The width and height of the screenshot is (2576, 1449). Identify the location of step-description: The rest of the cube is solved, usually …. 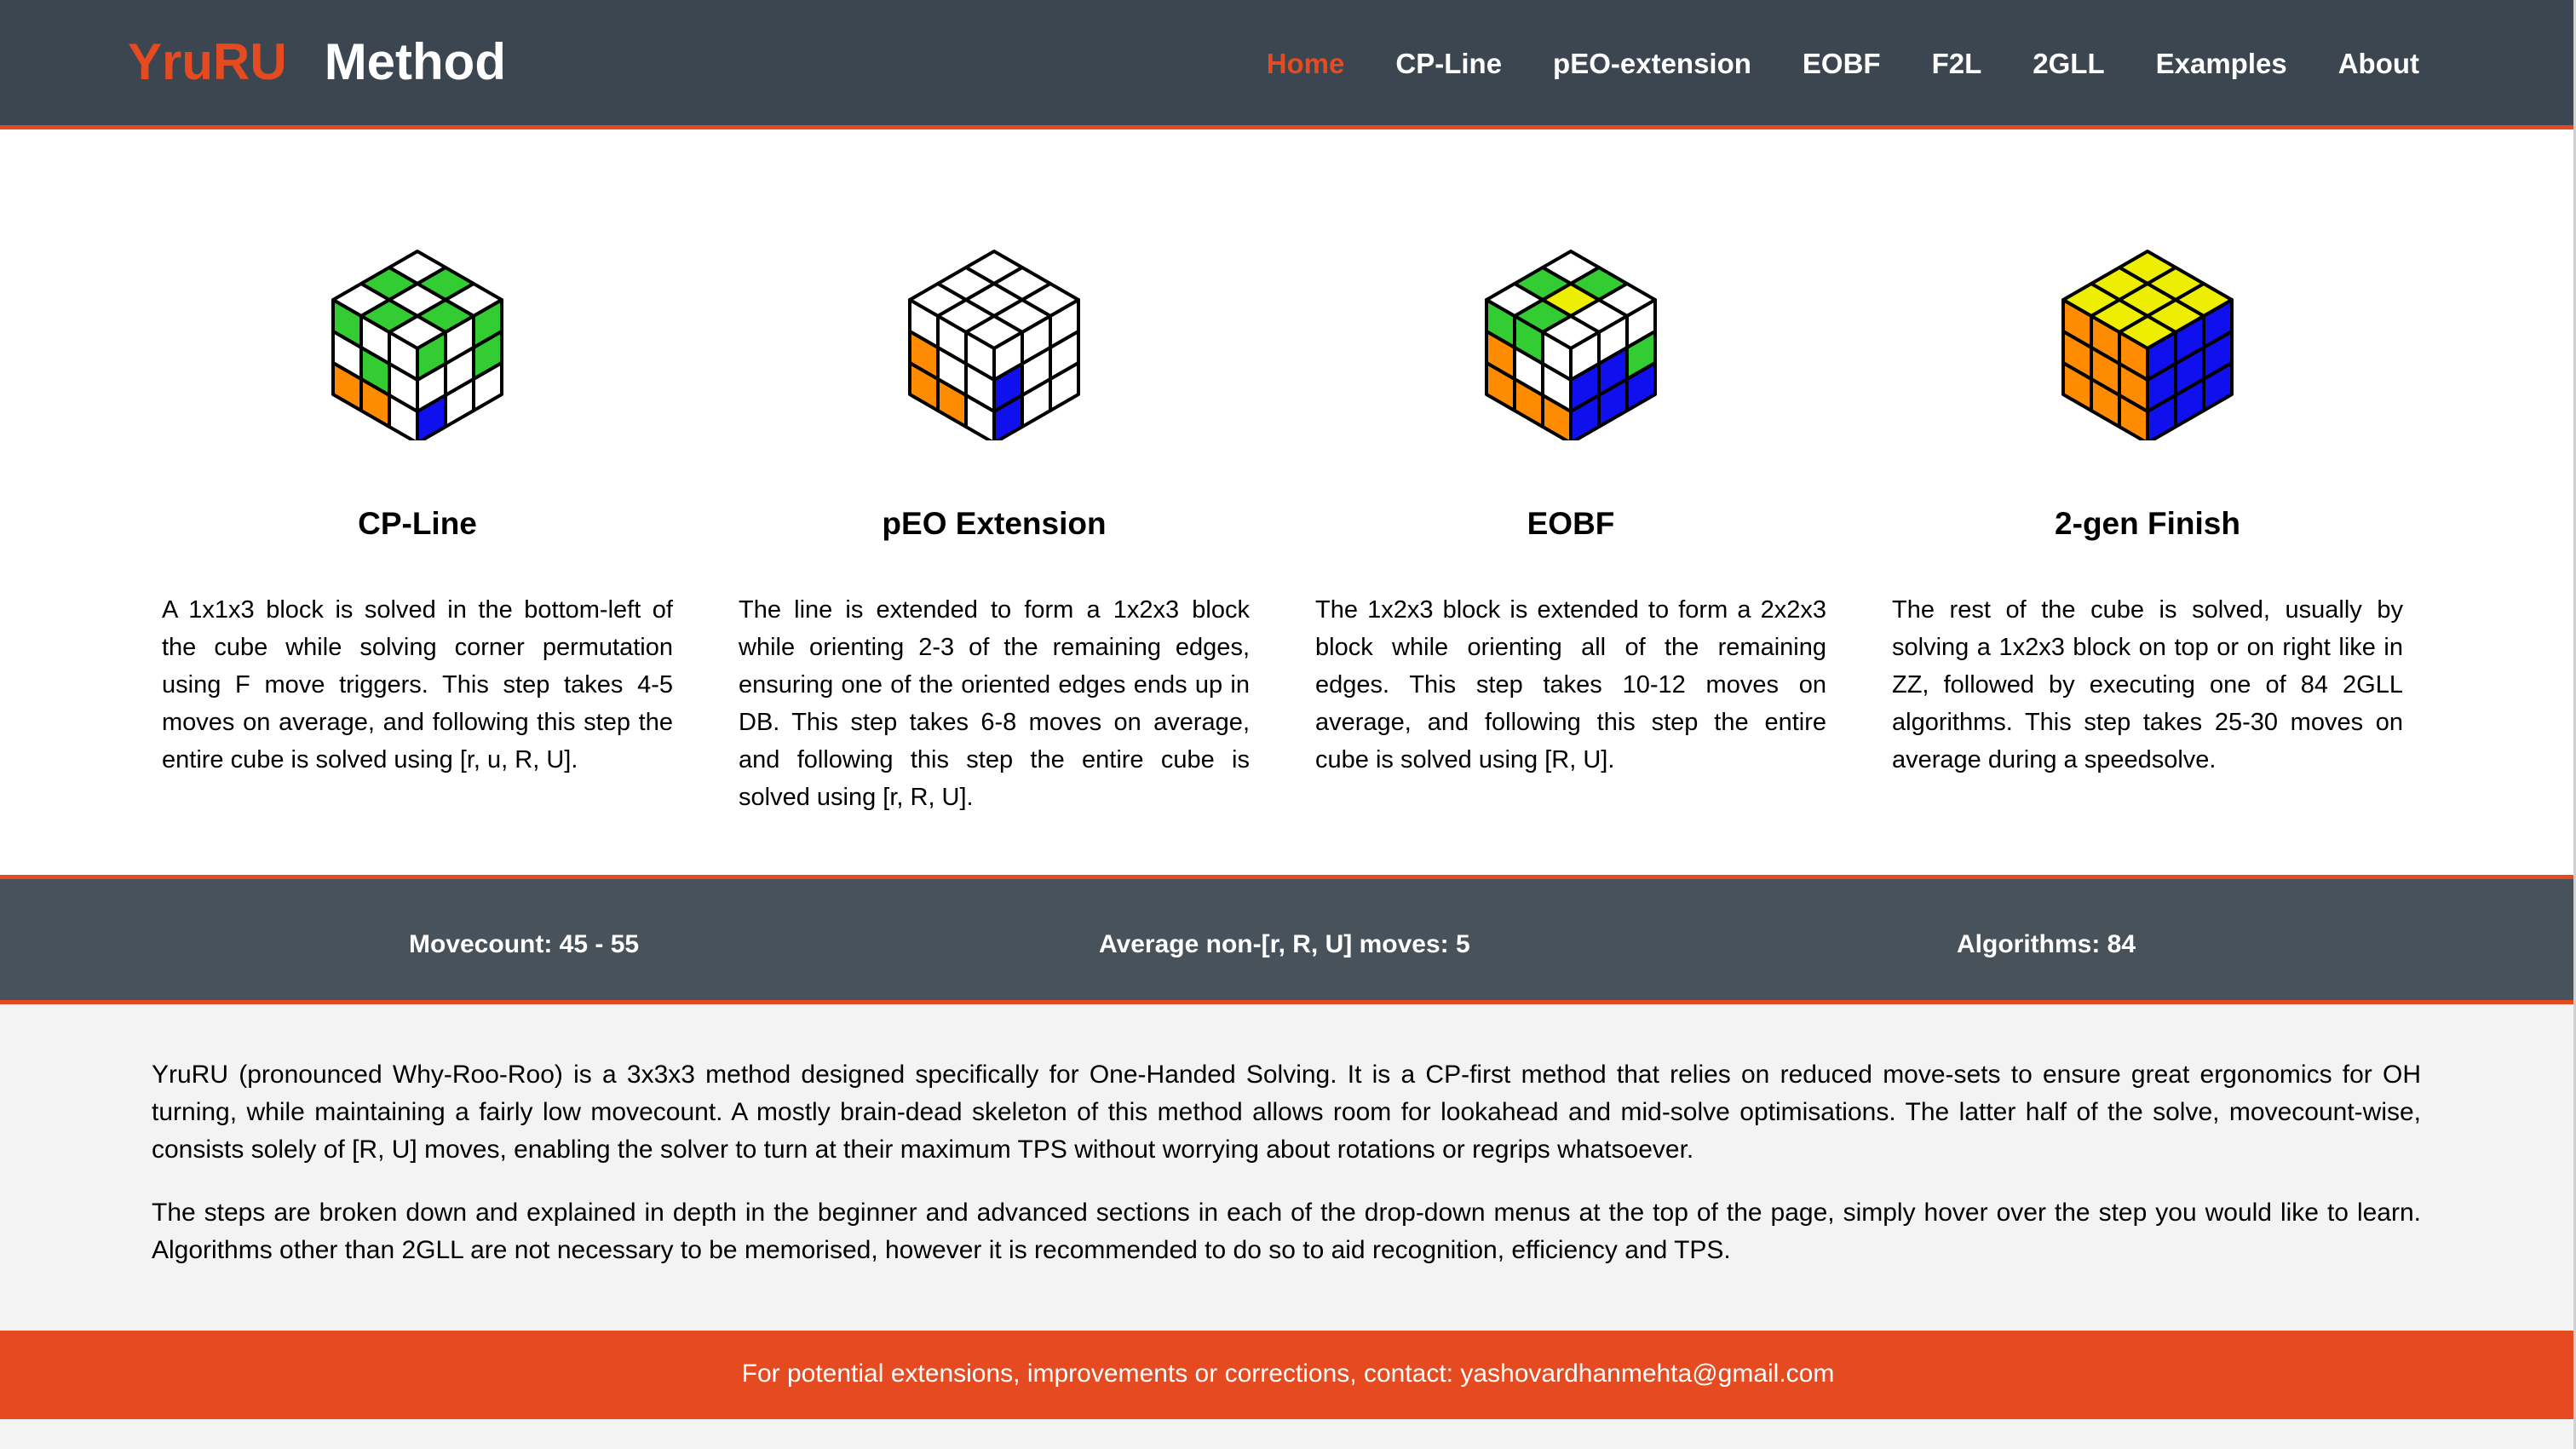
(2148, 684).